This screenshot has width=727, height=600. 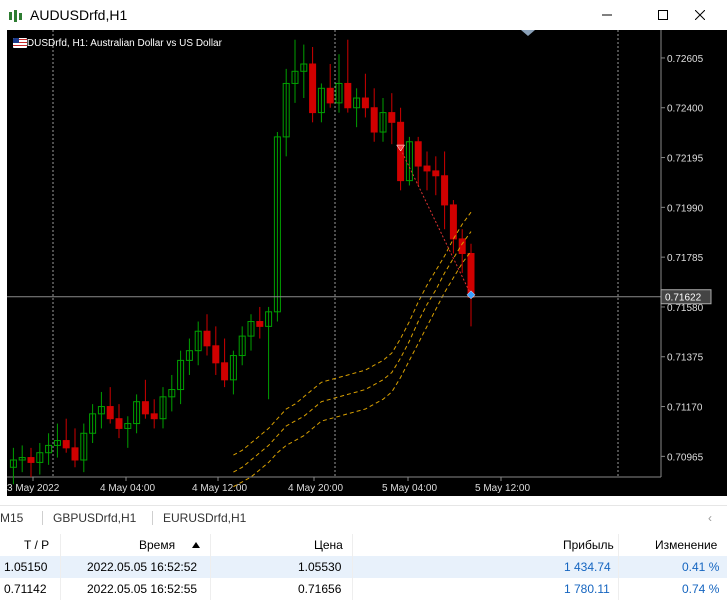 What do you see at coordinates (502, 488) in the screenshot?
I see `time-axis-label: 5 May 12:00` at bounding box center [502, 488].